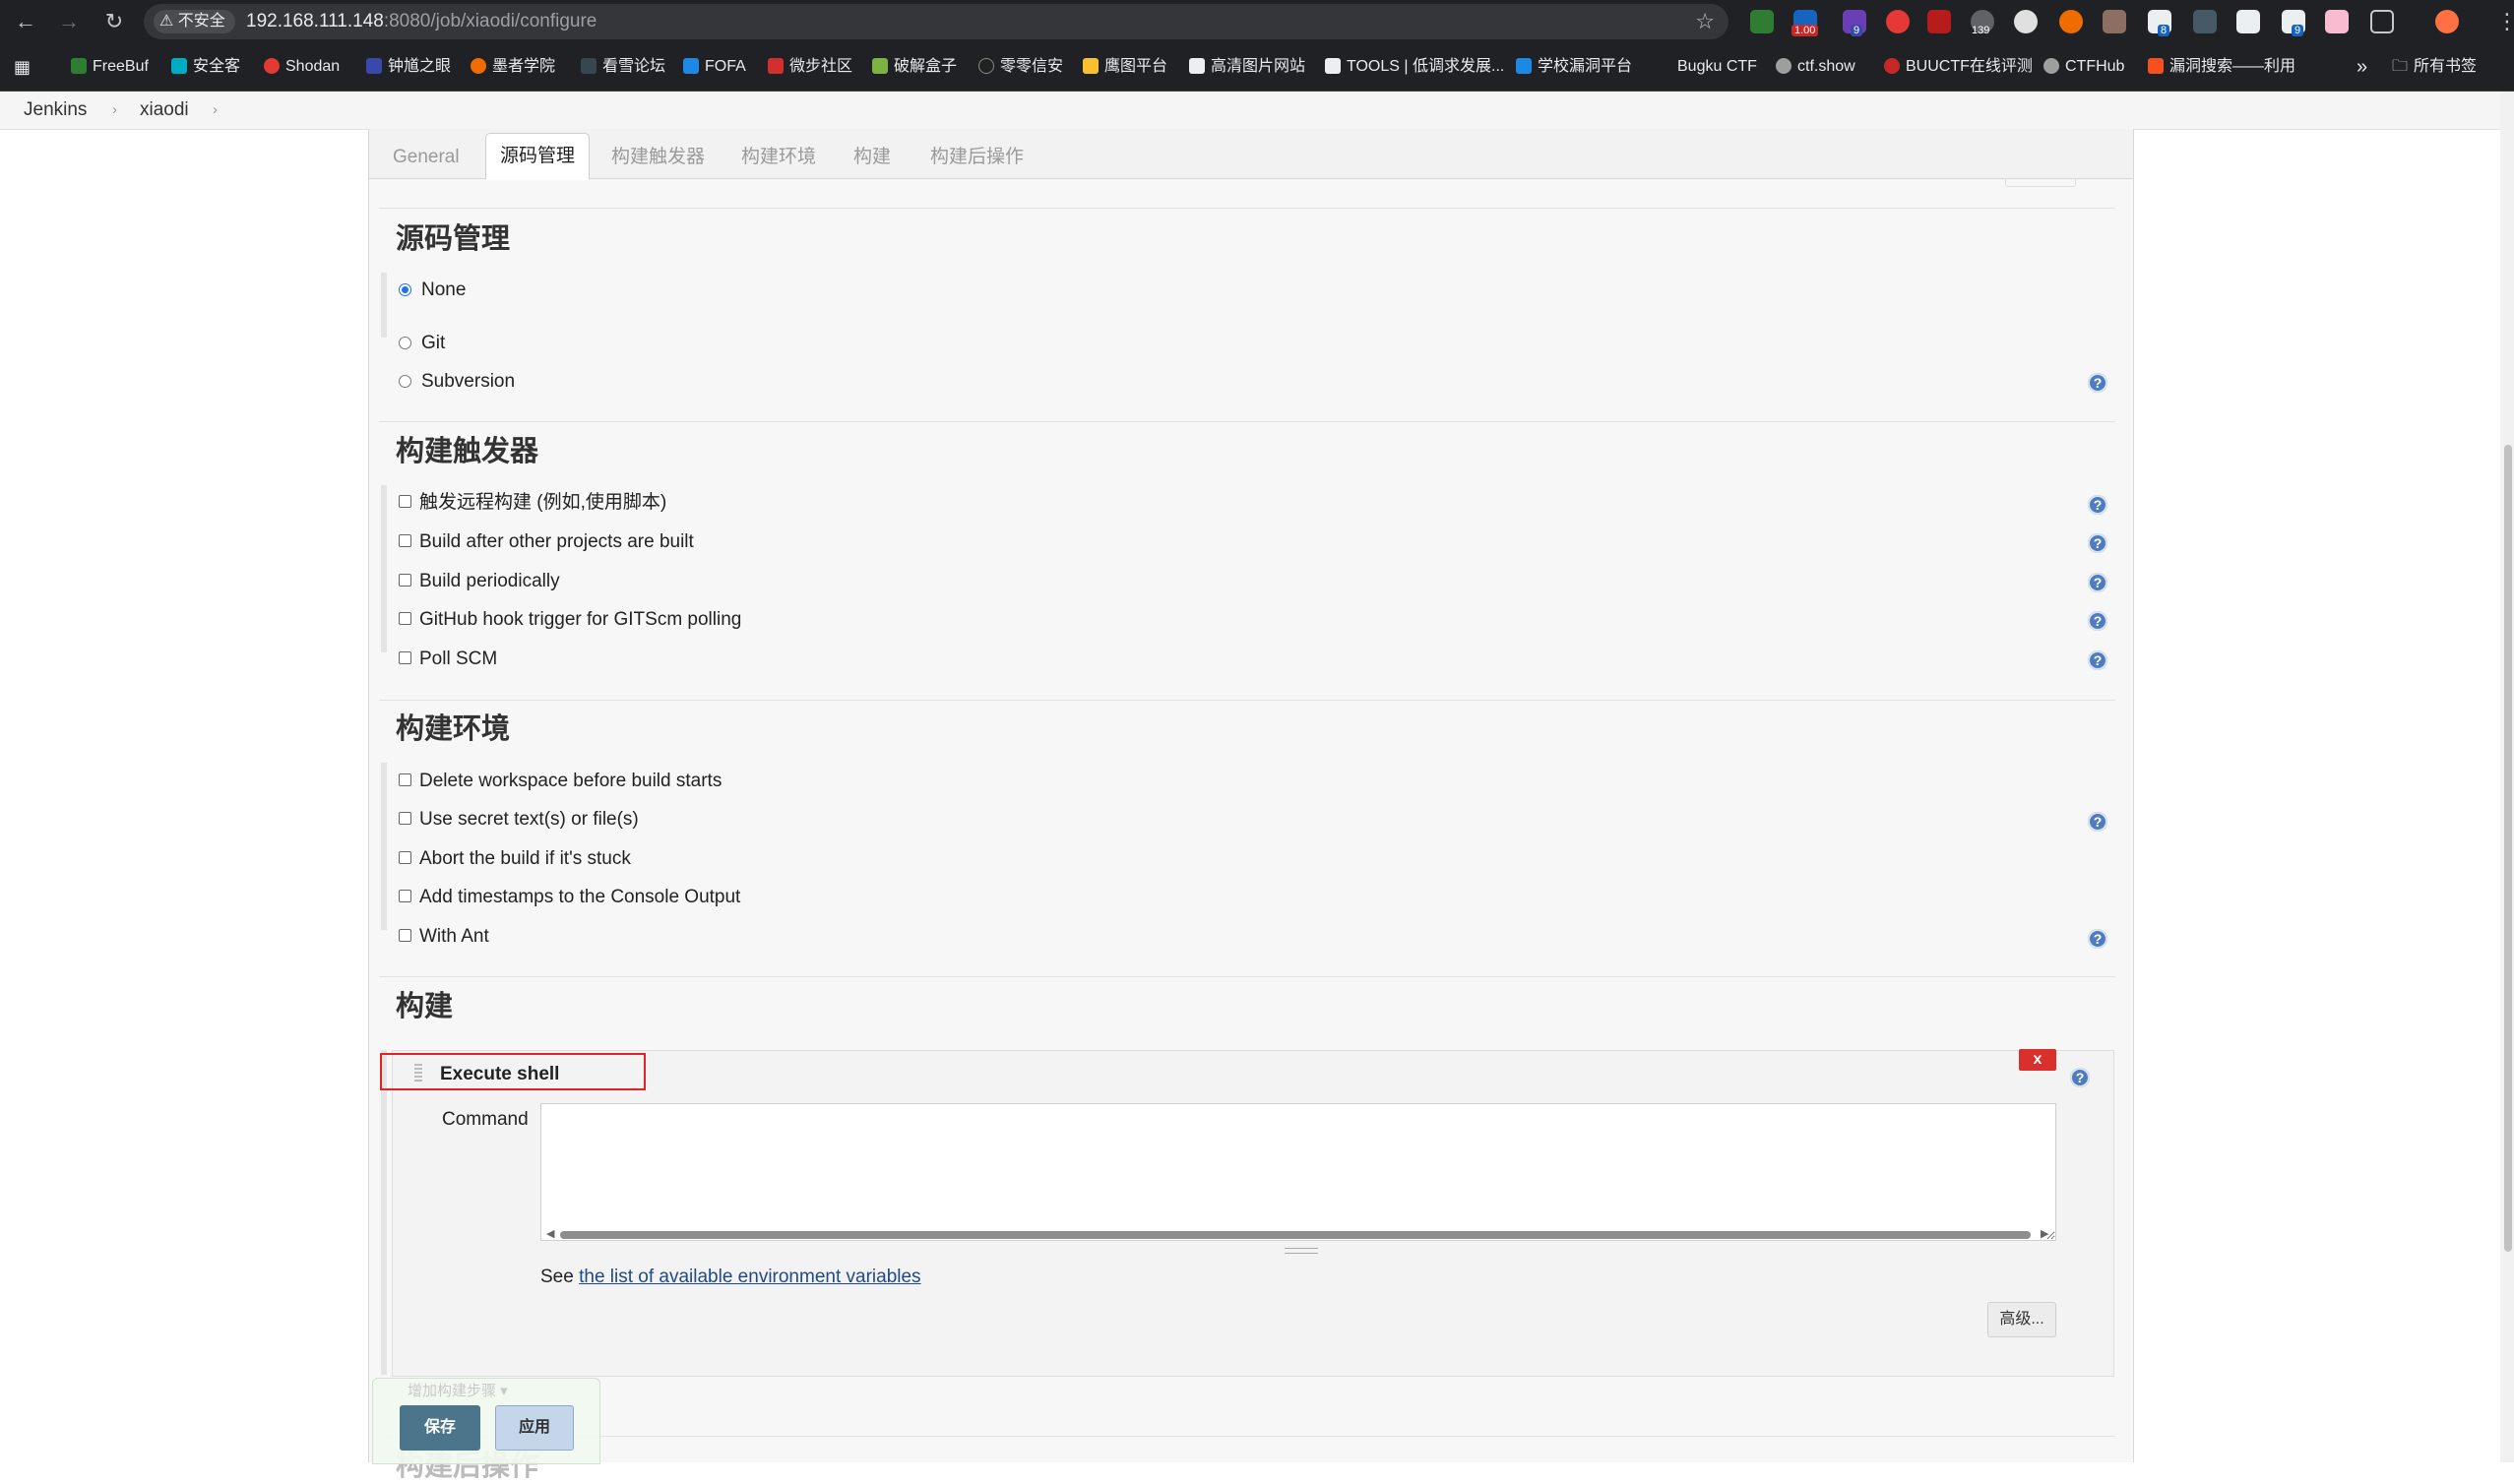 The height and width of the screenshot is (1484, 2514). Describe the element at coordinates (409, 67) in the screenshot. I see `bookmark-item: 钟馗之眼` at that location.